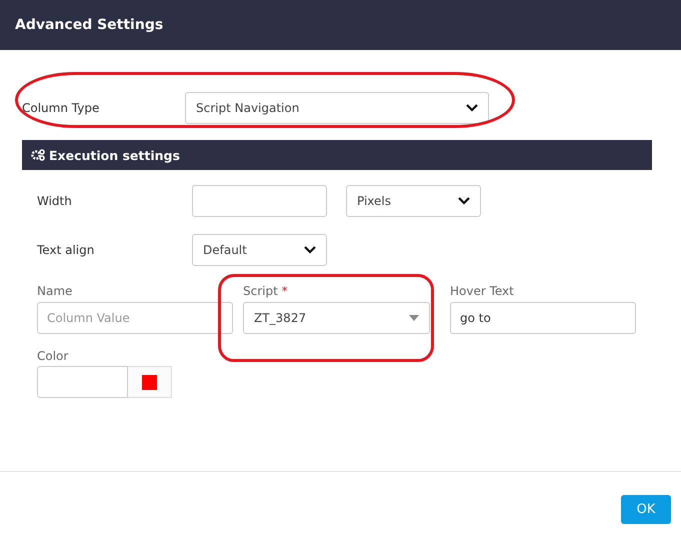  What do you see at coordinates (55, 291) in the screenshot?
I see `field-label: Name` at bounding box center [55, 291].